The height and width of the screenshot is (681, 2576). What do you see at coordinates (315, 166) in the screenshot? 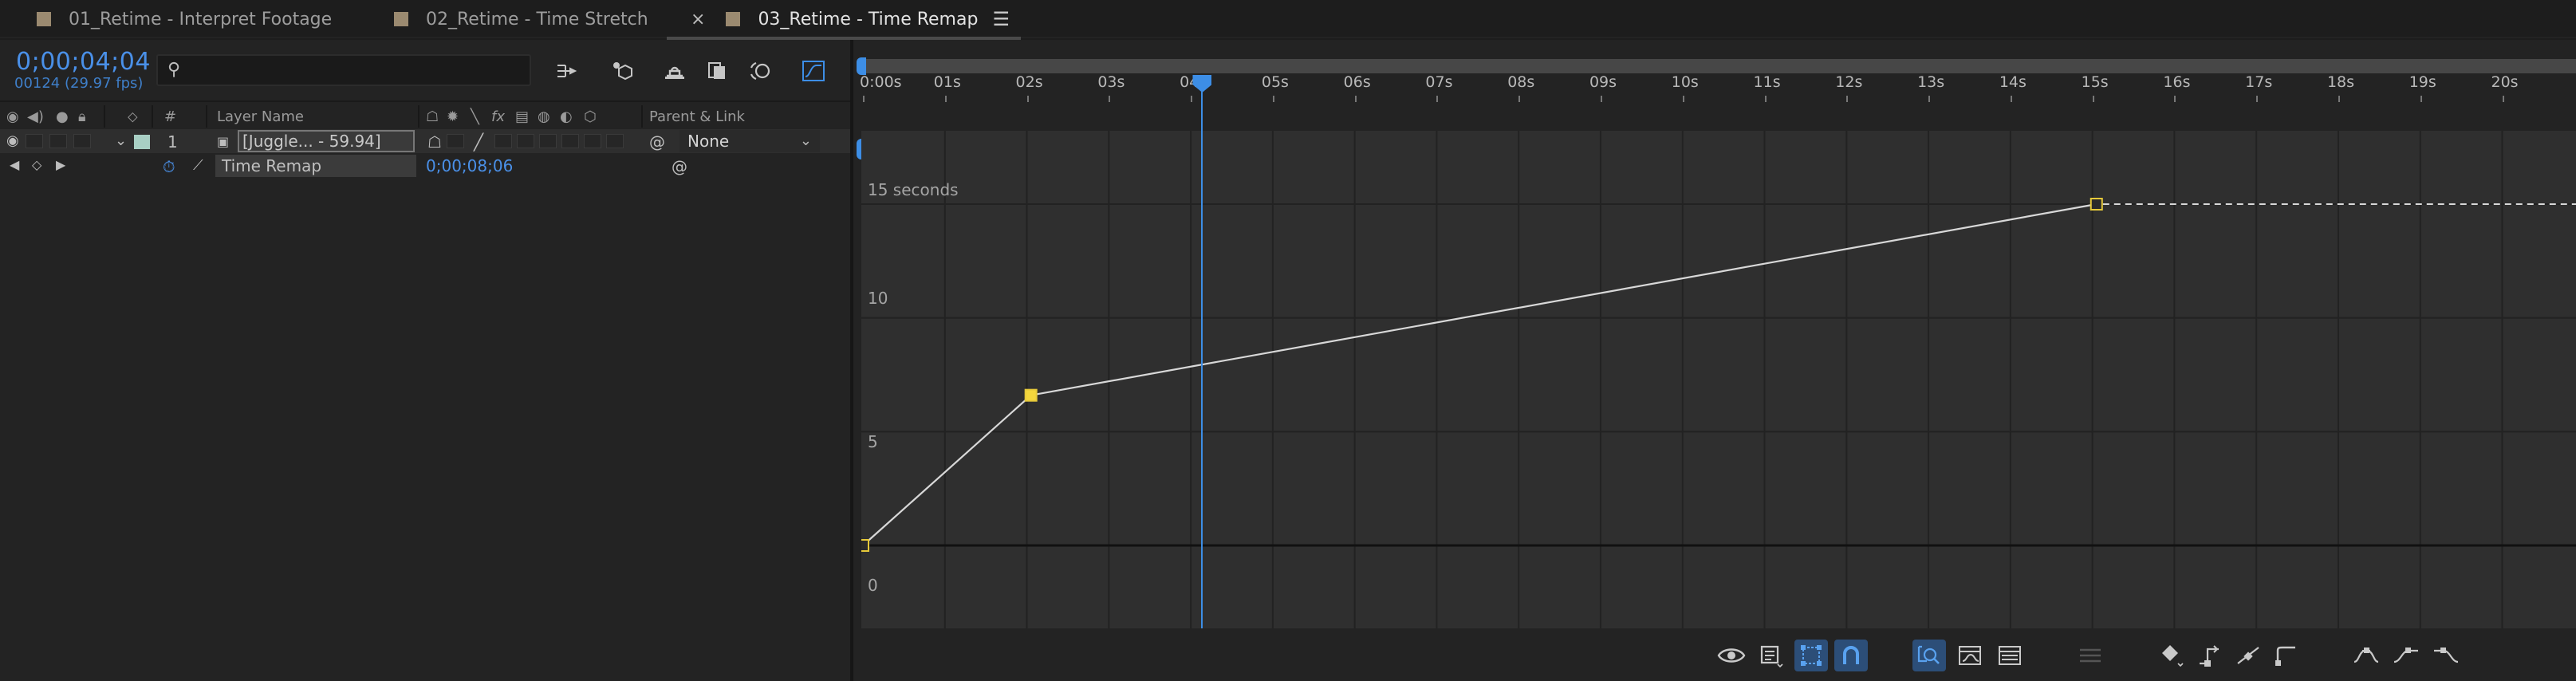
I see `property-name: Time Remap` at bounding box center [315, 166].